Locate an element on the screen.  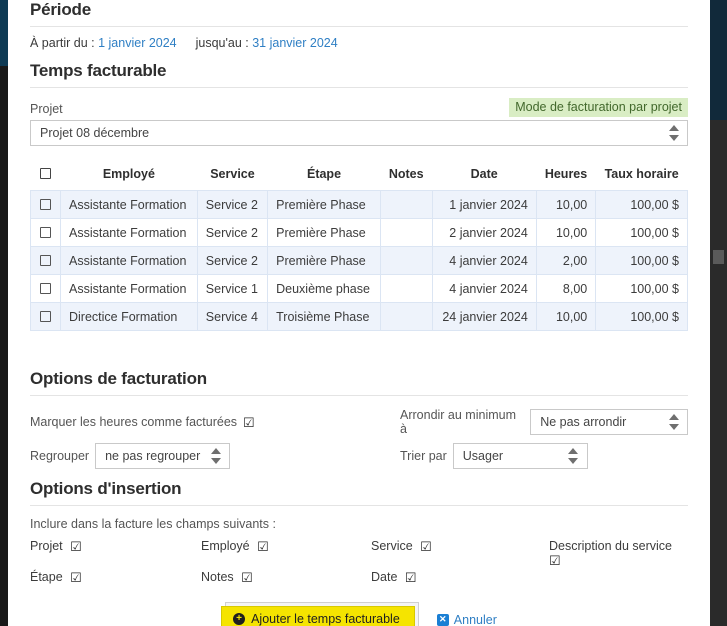
project-select-value: Projet 08 décembre is located at coordinates (95, 133).